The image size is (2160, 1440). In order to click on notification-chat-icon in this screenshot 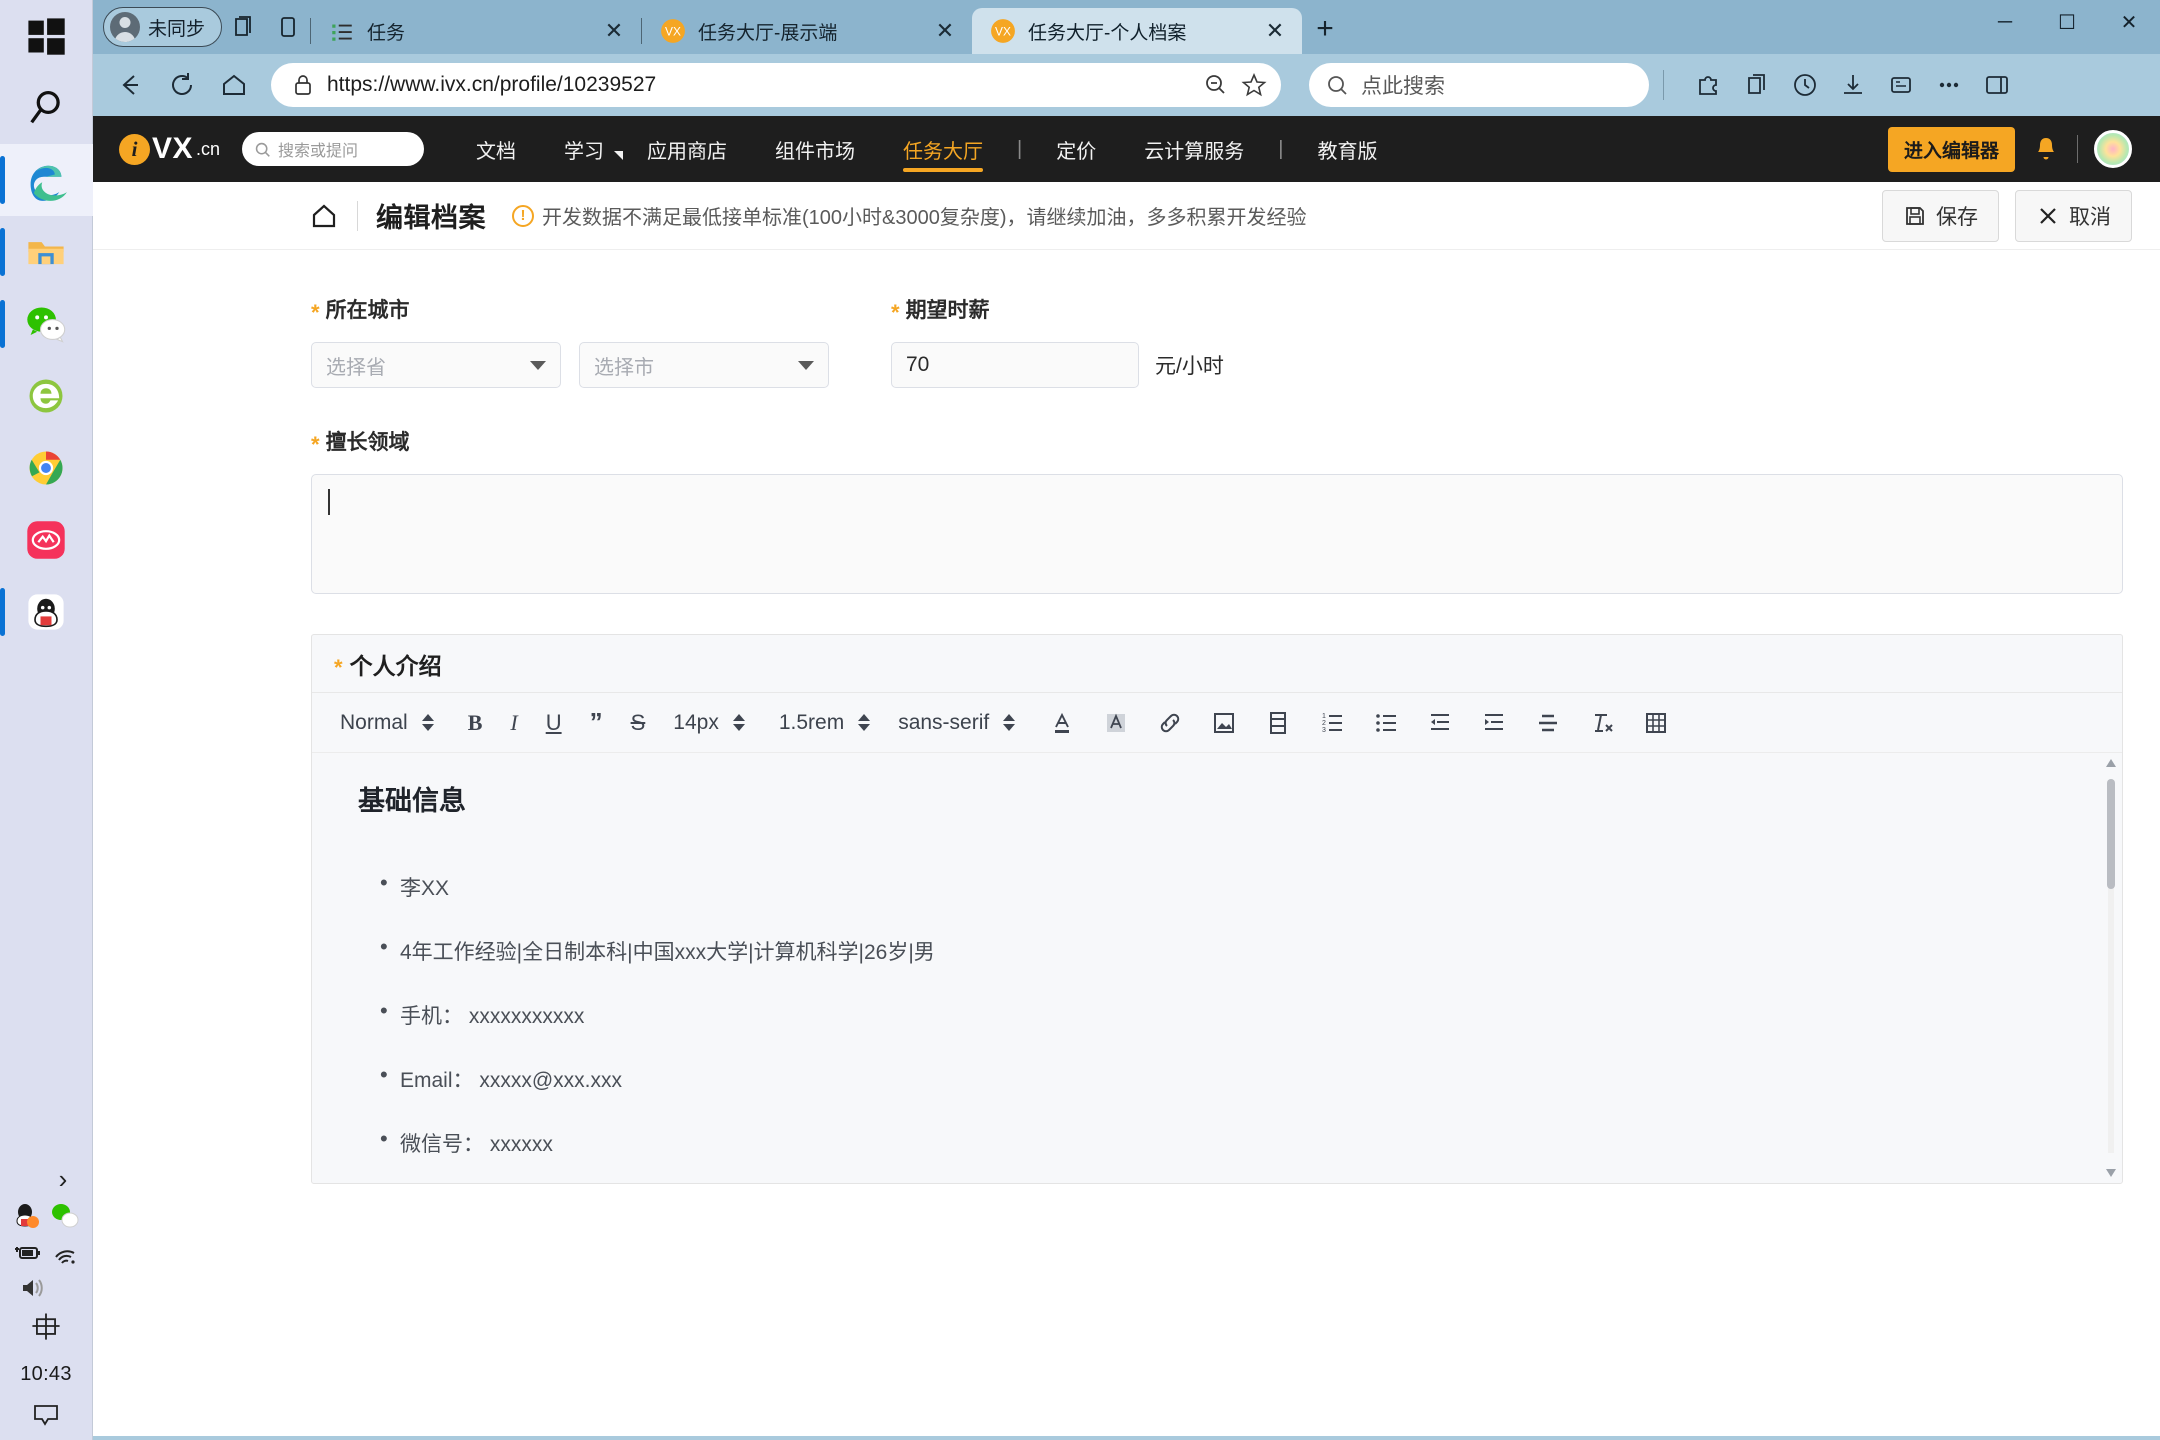, I will do `click(46, 1415)`.